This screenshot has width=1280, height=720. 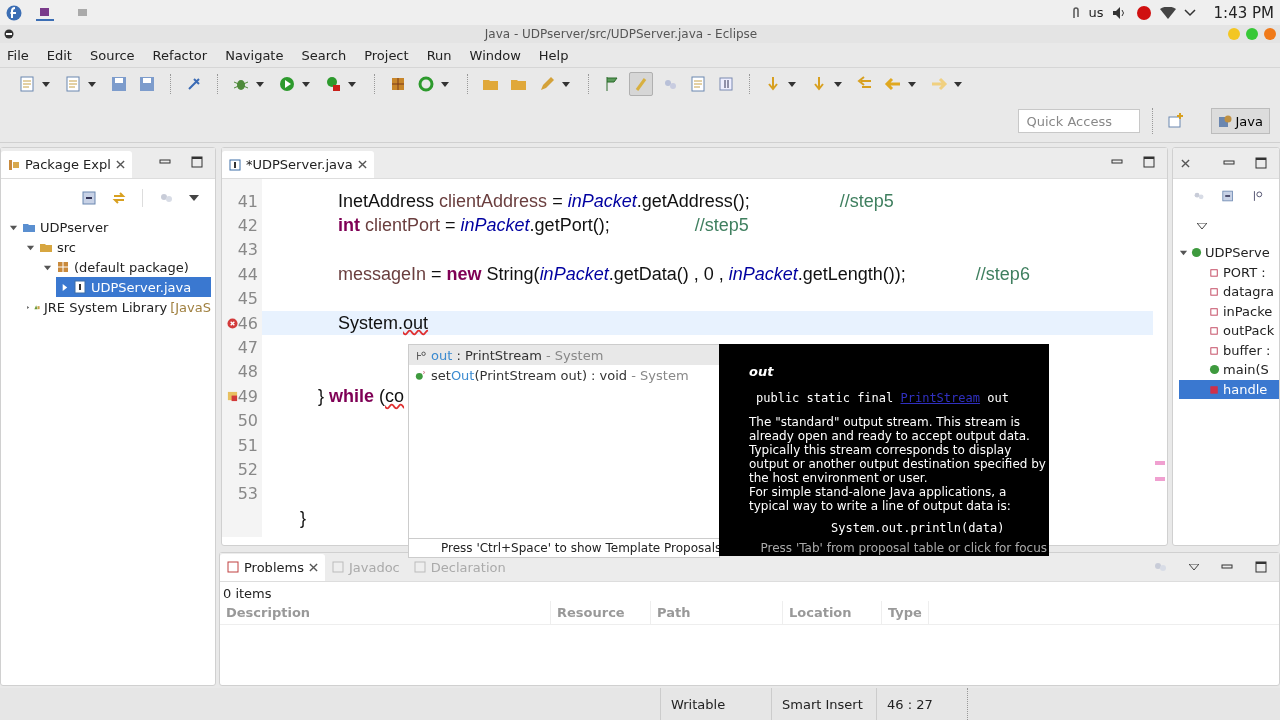 What do you see at coordinates (66, 247) in the screenshot?
I see `tree-label: src` at bounding box center [66, 247].